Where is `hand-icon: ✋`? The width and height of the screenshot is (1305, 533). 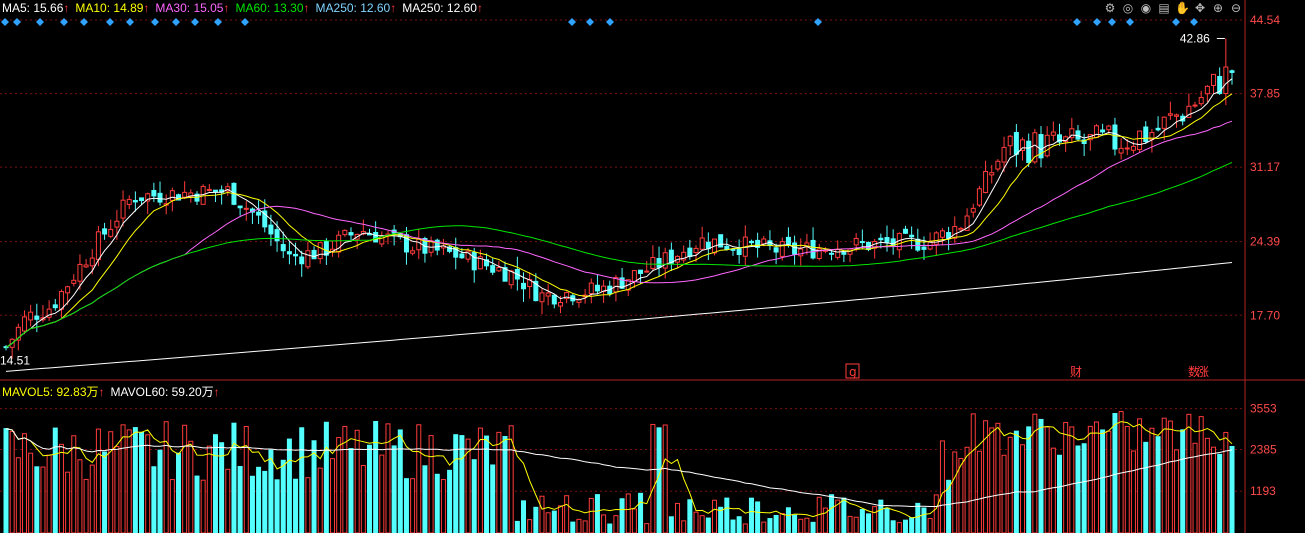
hand-icon: ✋ is located at coordinates (1182, 8).